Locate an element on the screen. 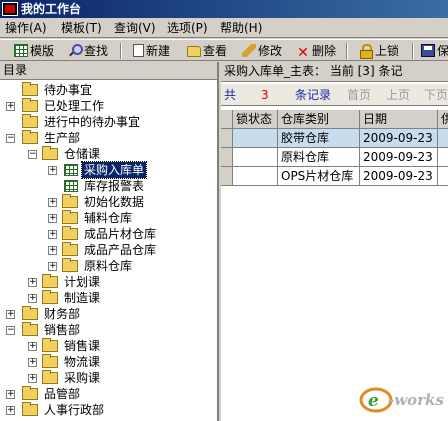 The height and width of the screenshot is (421, 448). tree-item-logistics: + 物流课 is located at coordinates (108, 362).